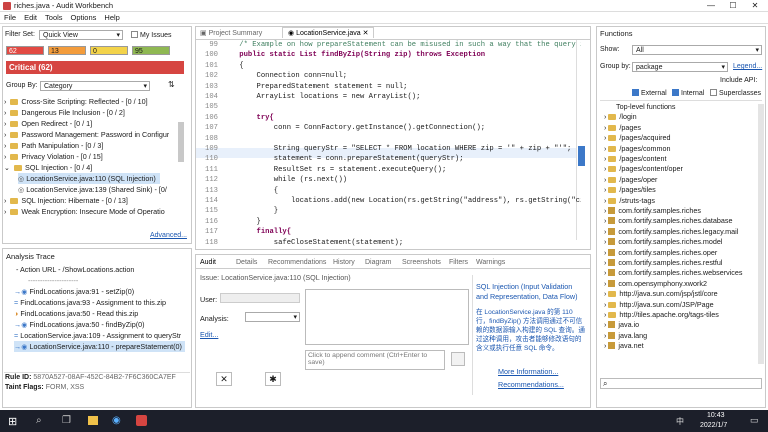 The width and height of the screenshot is (768, 432). What do you see at coordinates (688, 93) in the screenshot?
I see `internal-checkbox: Internal` at bounding box center [688, 93].